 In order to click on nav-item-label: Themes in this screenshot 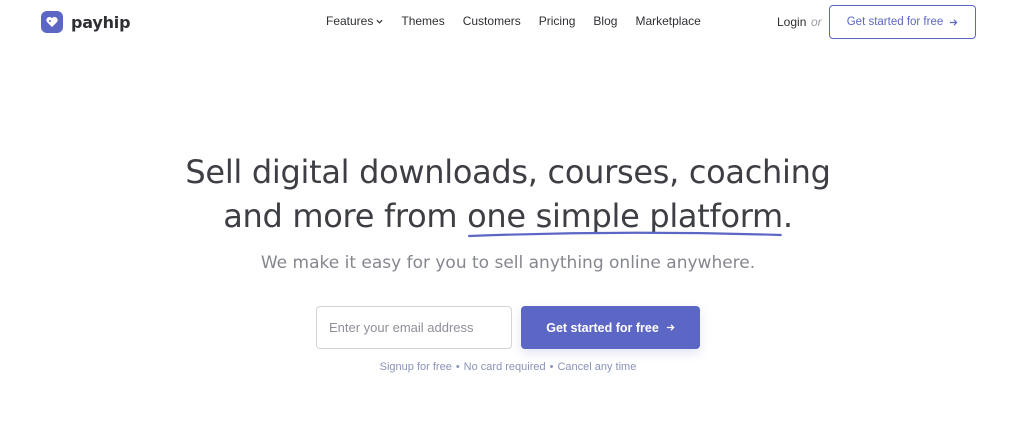, I will do `click(423, 21)`.